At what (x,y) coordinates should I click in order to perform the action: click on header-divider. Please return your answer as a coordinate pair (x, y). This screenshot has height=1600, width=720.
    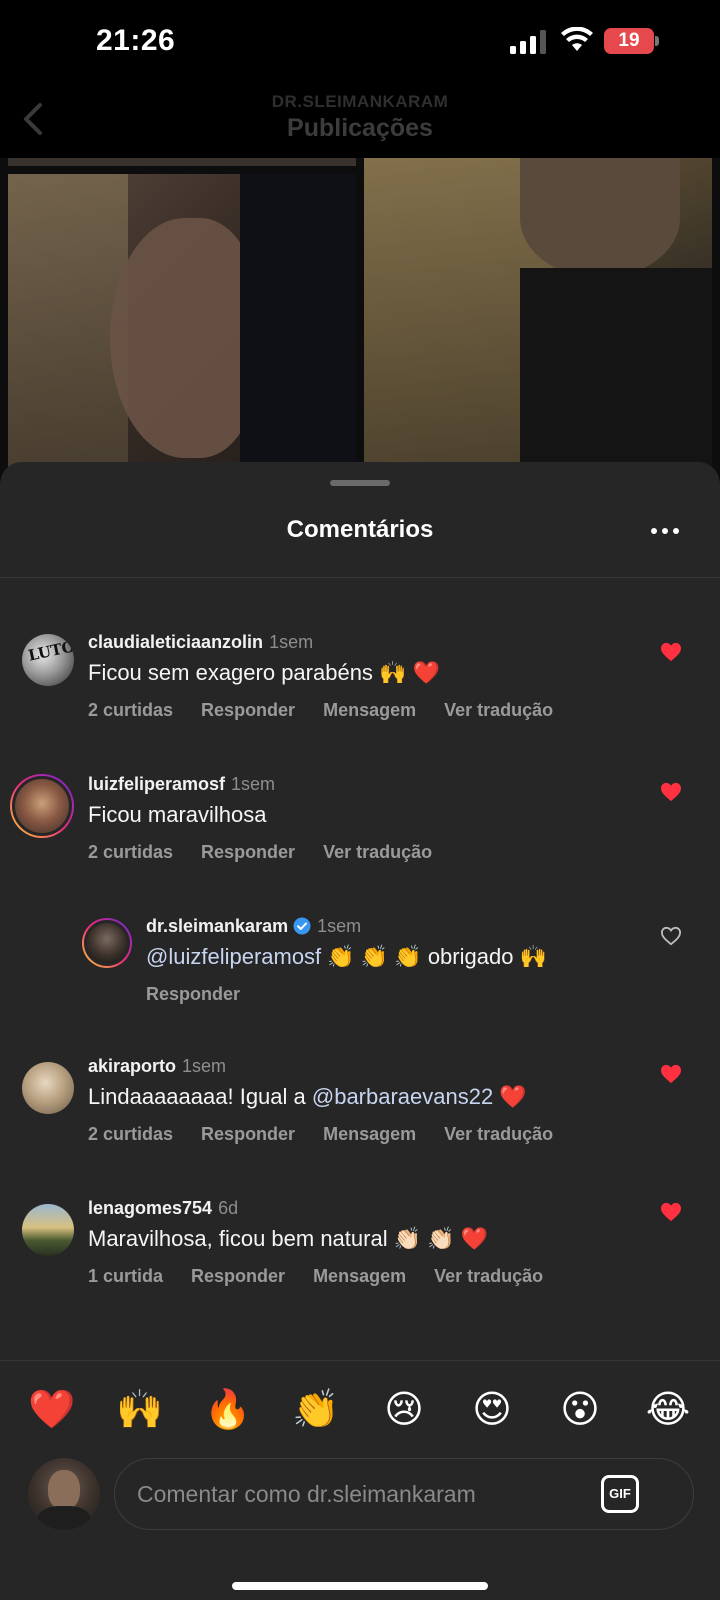
    Looking at the image, I should click on (360, 577).